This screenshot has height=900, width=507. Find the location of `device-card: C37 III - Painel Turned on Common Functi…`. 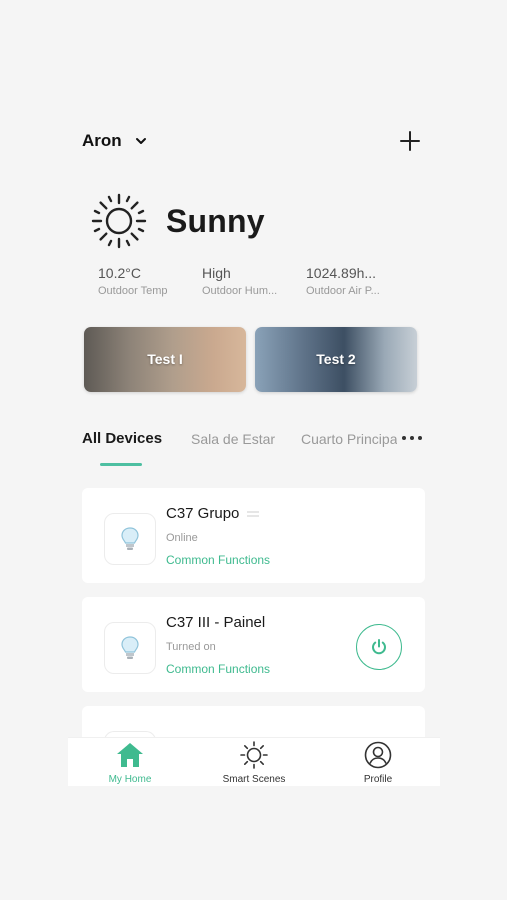

device-card: C37 III - Painel Turned on Common Functi… is located at coordinates (253, 644).